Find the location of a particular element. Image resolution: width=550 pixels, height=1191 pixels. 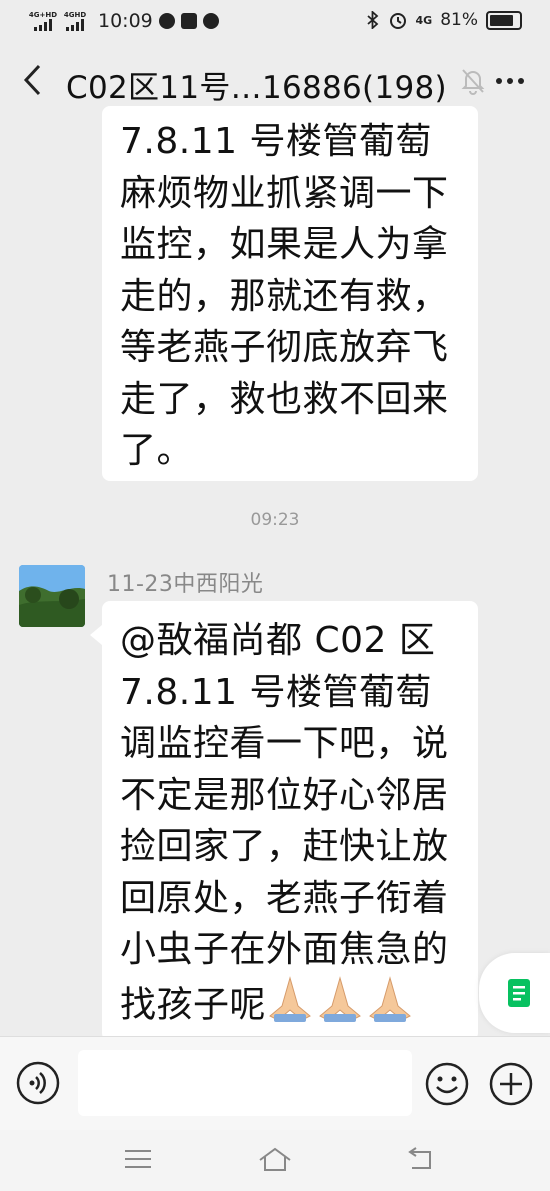

network-type: 4G is located at coordinates (424, 20).